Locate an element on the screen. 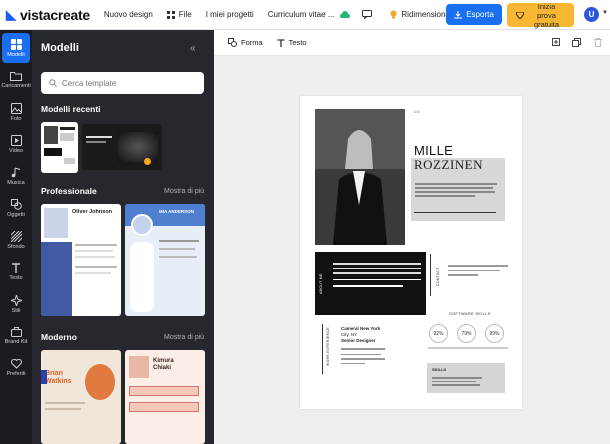 The width and height of the screenshot is (610, 444). rail-item-brand-kit: Brand Kit is located at coordinates (16, 336).